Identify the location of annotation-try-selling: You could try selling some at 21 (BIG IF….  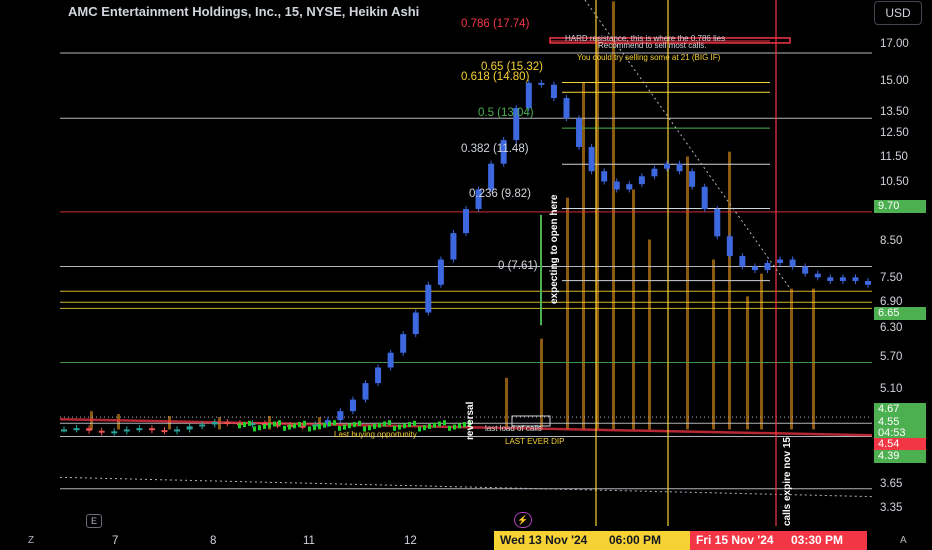
(649, 57).